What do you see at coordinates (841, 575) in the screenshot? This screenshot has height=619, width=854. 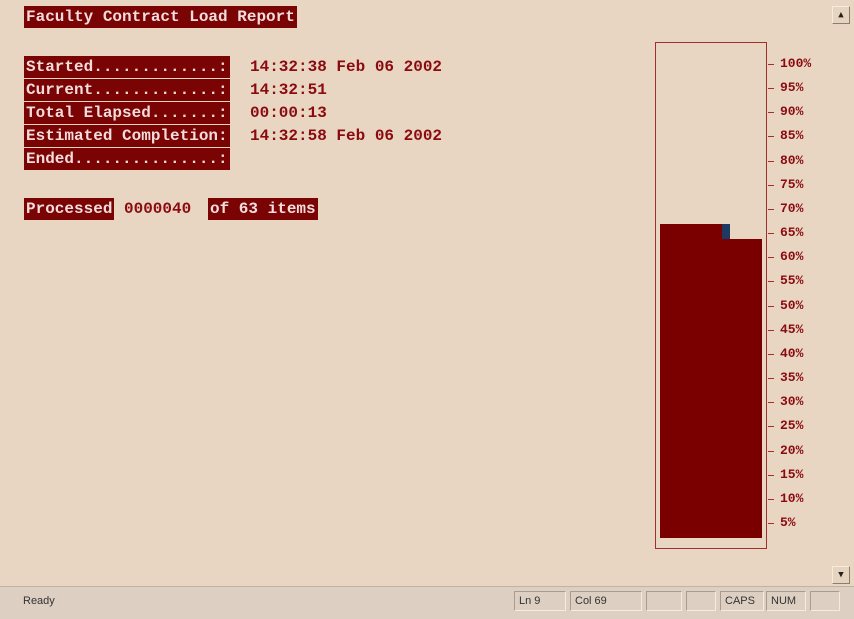 I see `scroll-down-arrow-icon: ▼` at bounding box center [841, 575].